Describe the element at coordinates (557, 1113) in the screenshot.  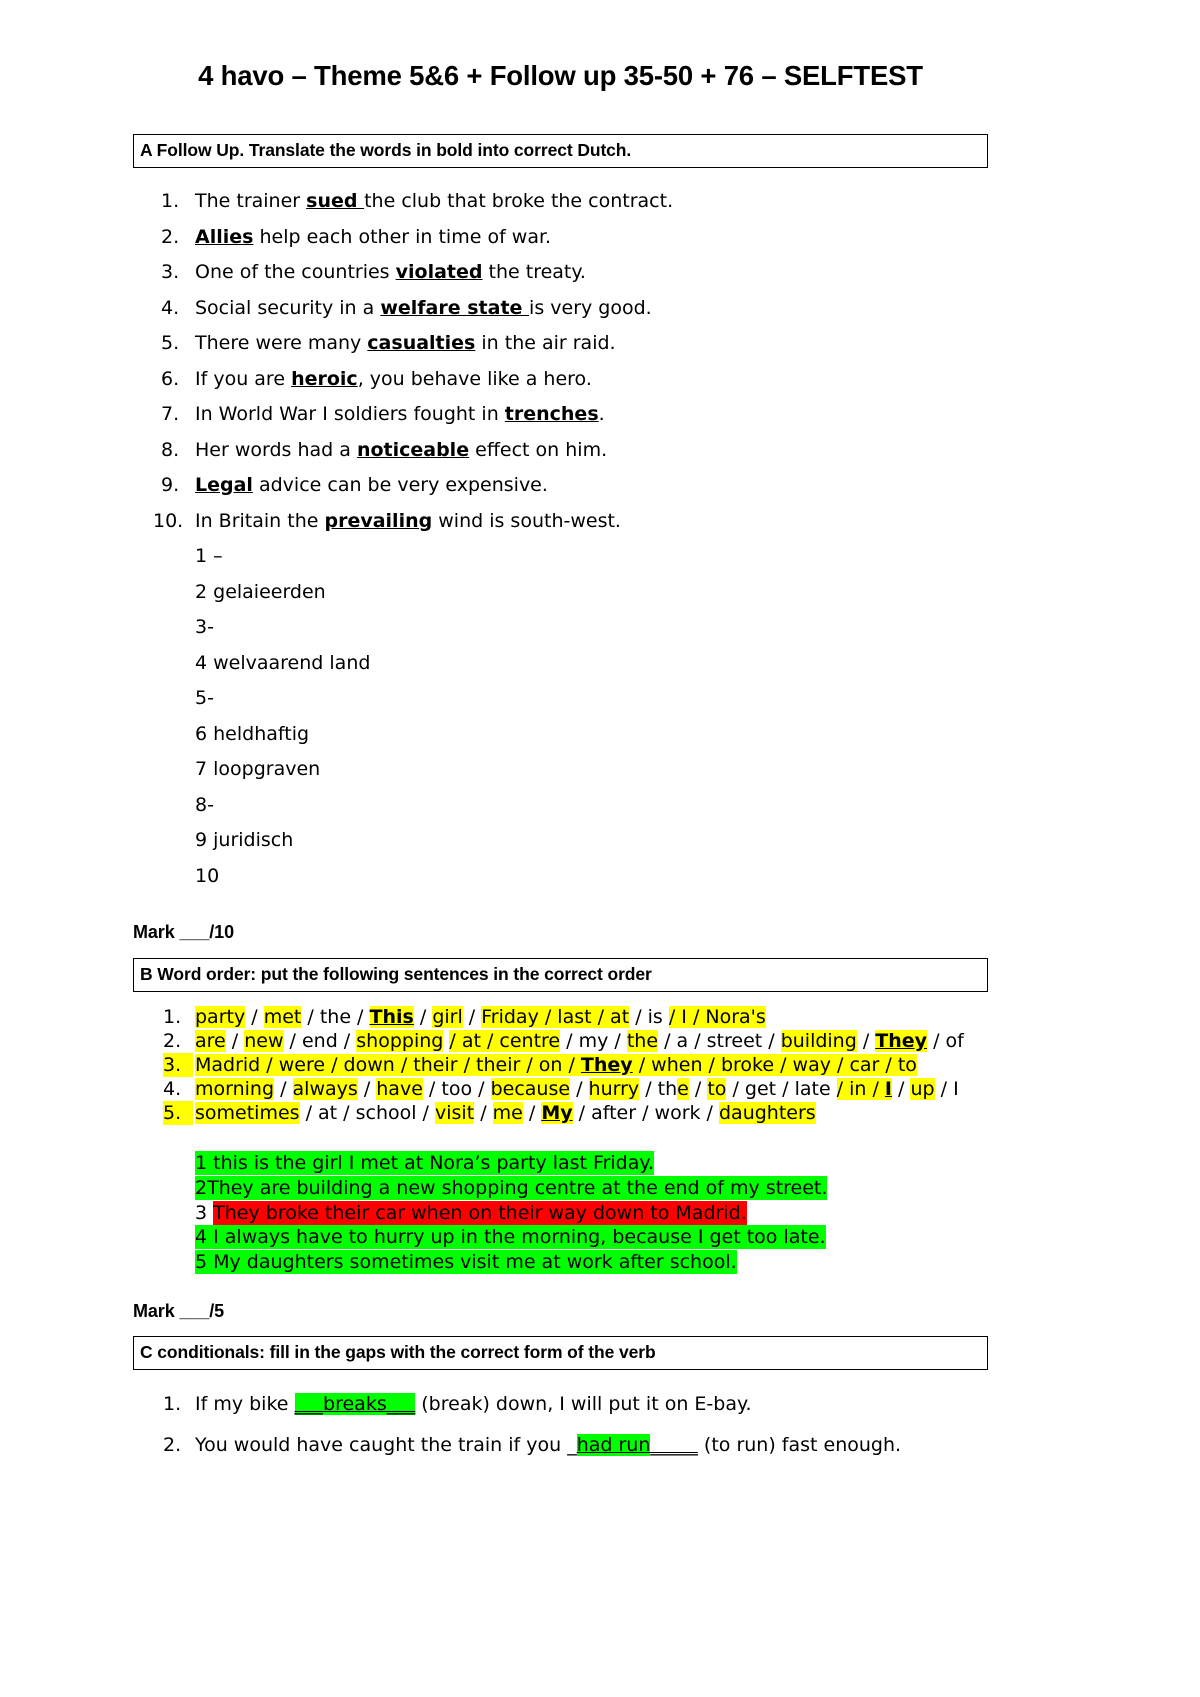
I see `word-chip-bold: My` at that location.